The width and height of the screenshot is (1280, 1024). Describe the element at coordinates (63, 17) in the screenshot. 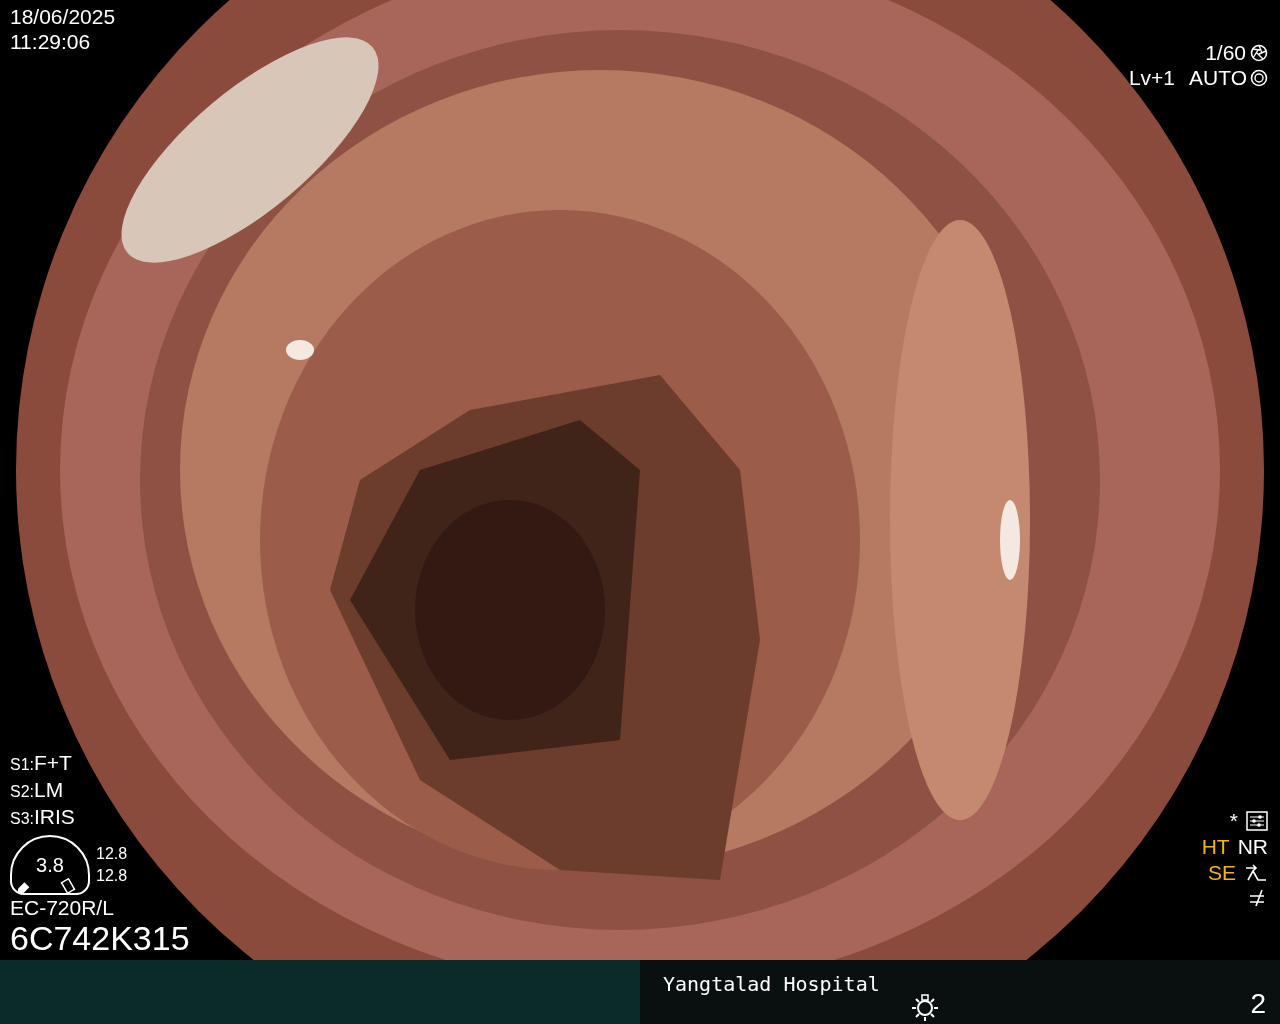

I see `date-text: 18/06/2025` at that location.